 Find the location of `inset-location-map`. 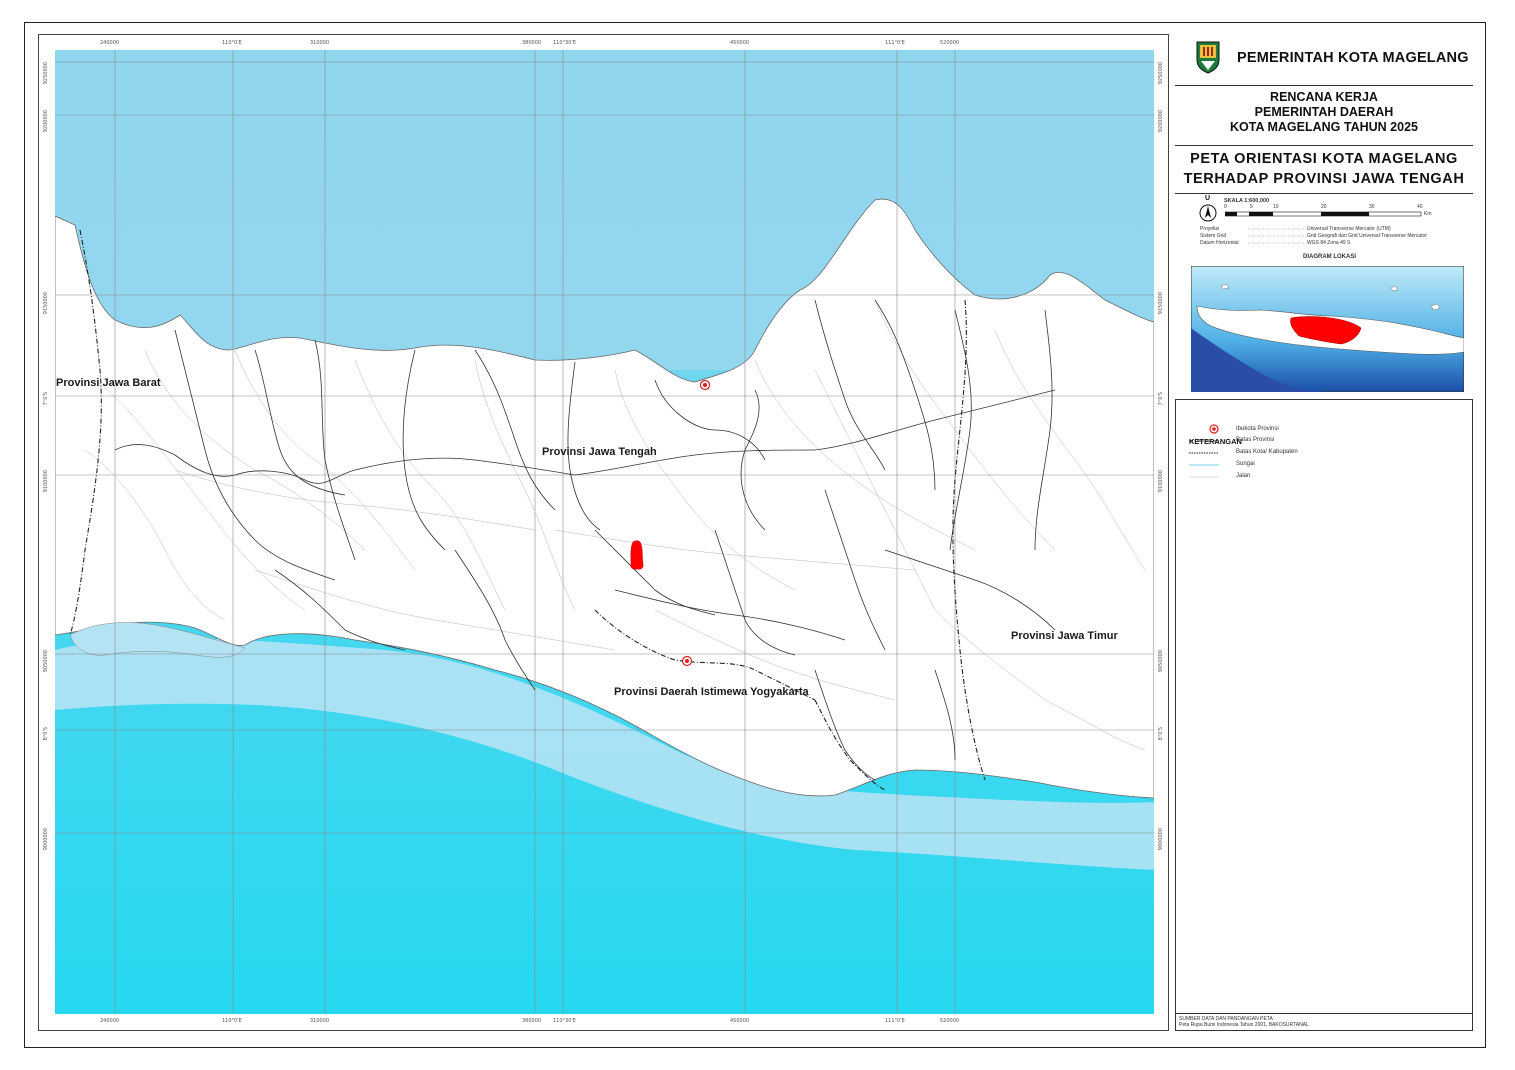

inset-location-map is located at coordinates (1327, 329).